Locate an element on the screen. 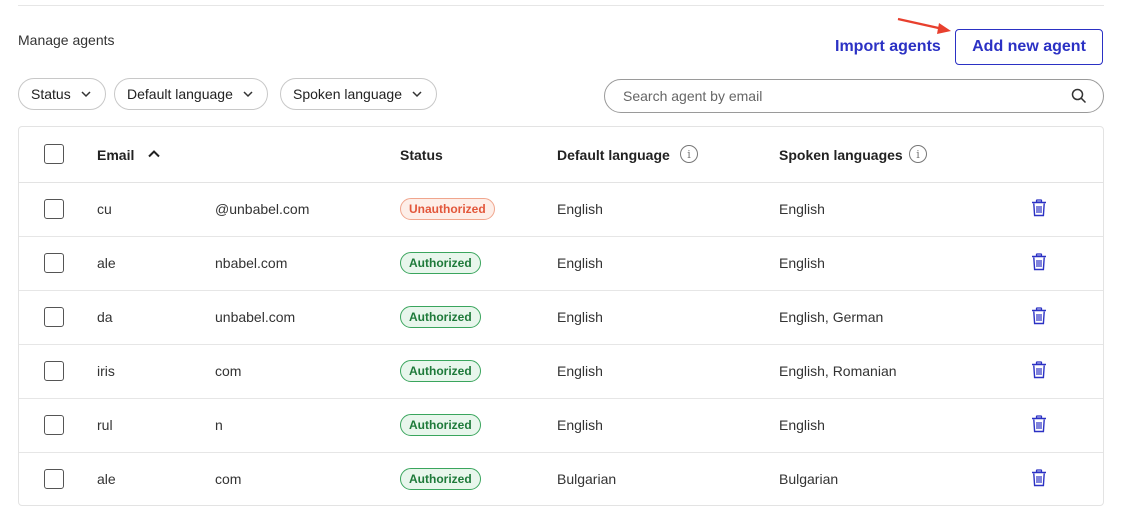  search-input is located at coordinates (846, 96).